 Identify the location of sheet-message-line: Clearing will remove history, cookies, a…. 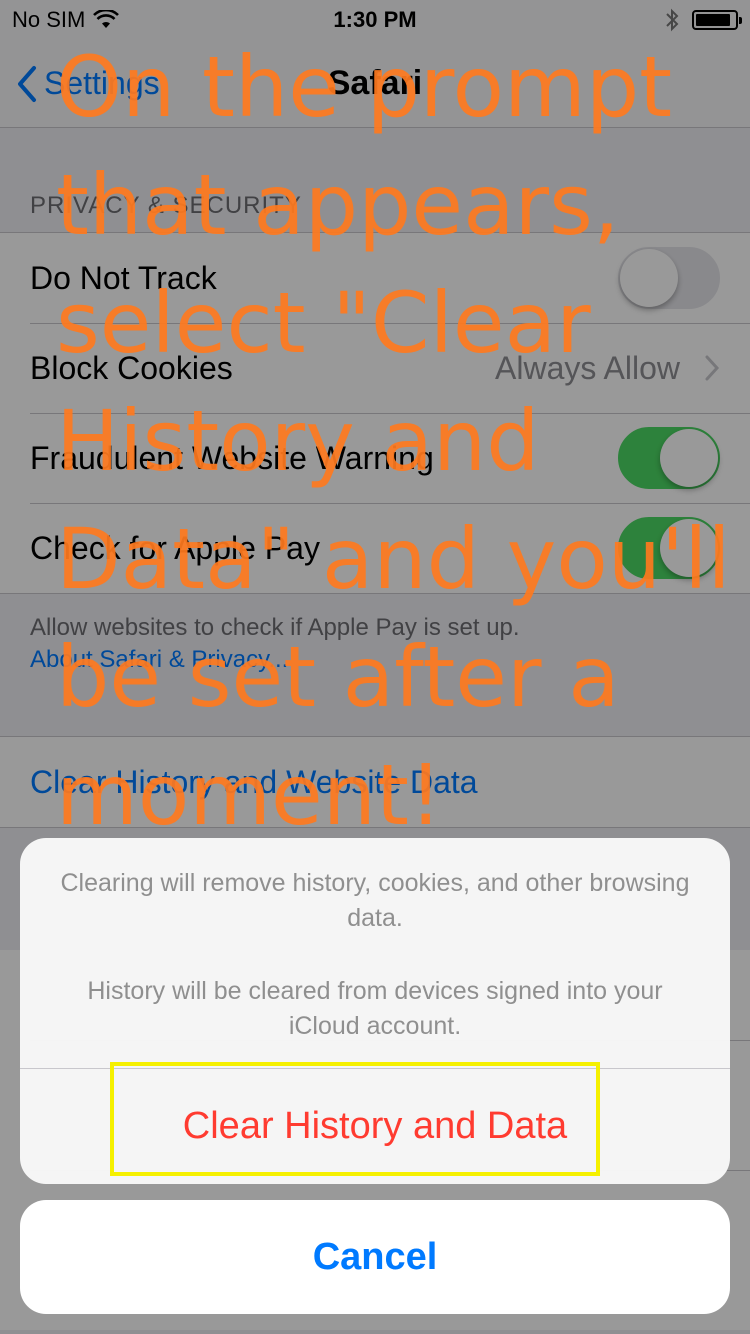
(375, 900).